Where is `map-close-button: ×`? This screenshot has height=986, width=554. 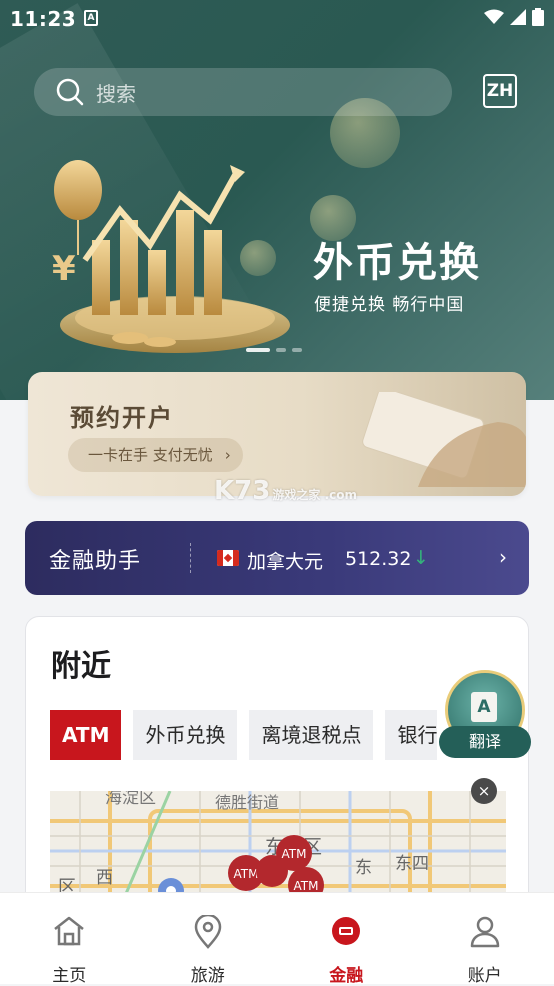 map-close-button: × is located at coordinates (484, 791).